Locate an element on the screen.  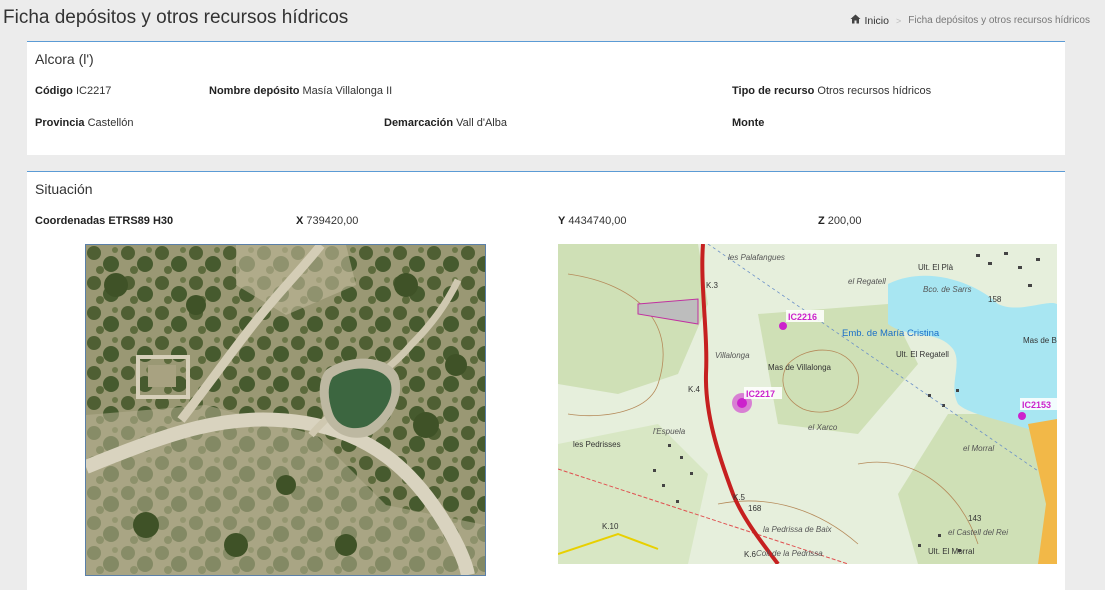
map-label: el Castell del Rei is located at coordinates (978, 532).